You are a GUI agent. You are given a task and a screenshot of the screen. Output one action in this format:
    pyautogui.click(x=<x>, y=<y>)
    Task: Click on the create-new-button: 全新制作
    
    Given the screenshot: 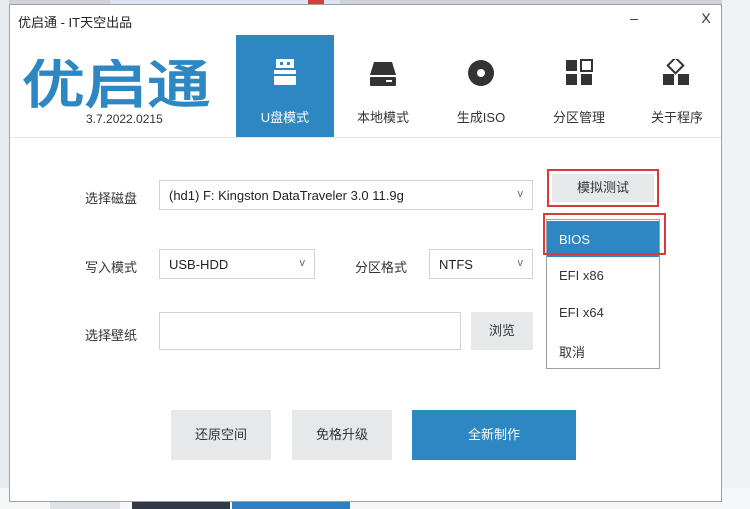 What is the action you would take?
    pyautogui.click(x=494, y=435)
    